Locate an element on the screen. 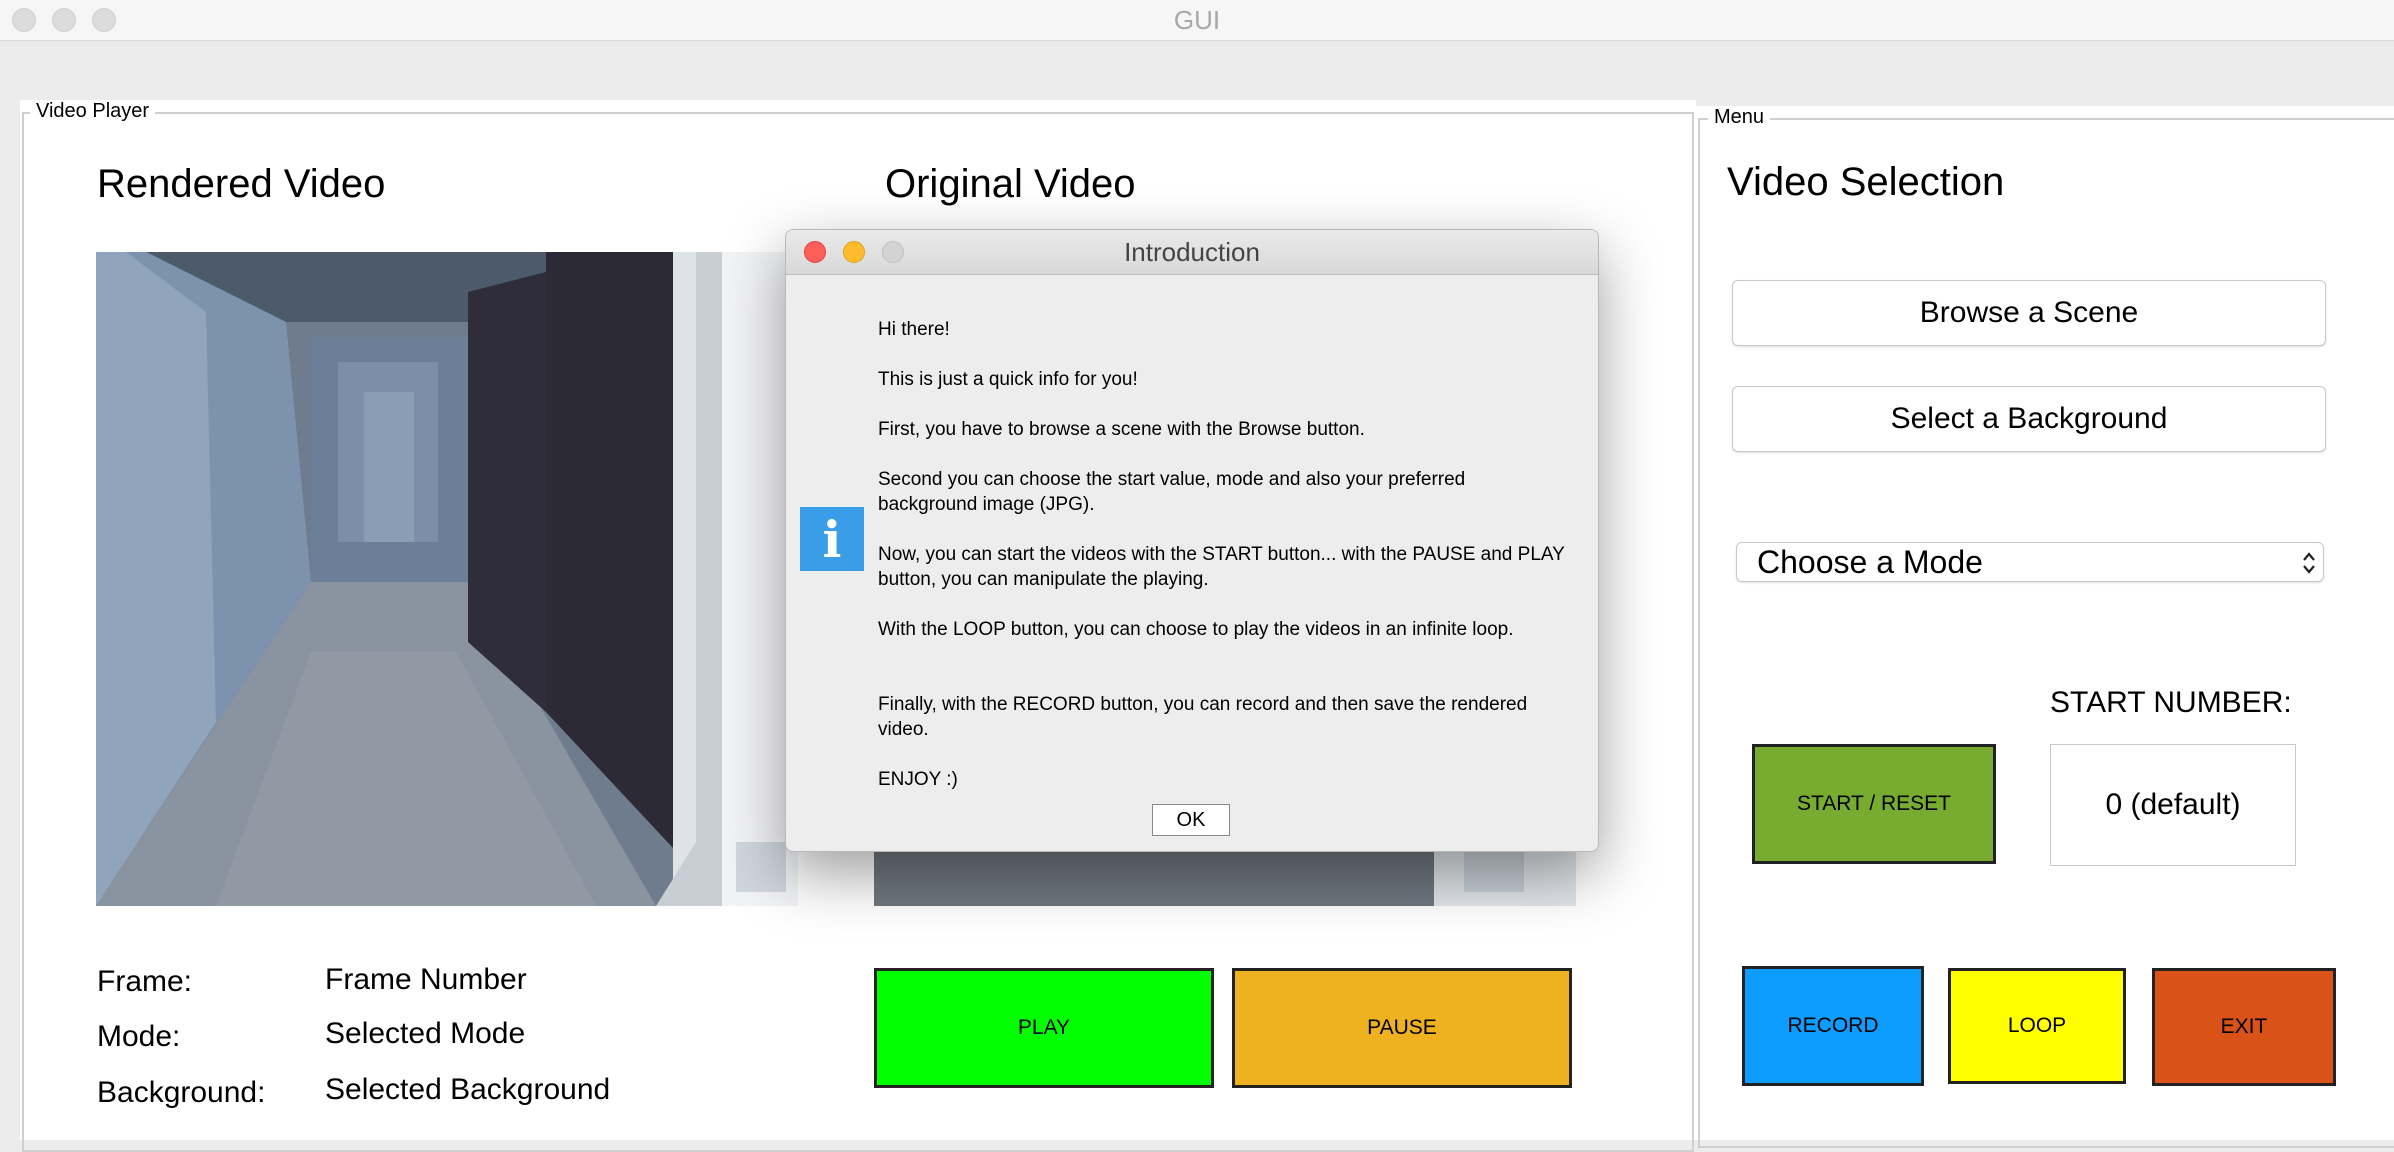 Image resolution: width=2394 pixels, height=1152 pixels. ok-button: OK is located at coordinates (1191, 820).